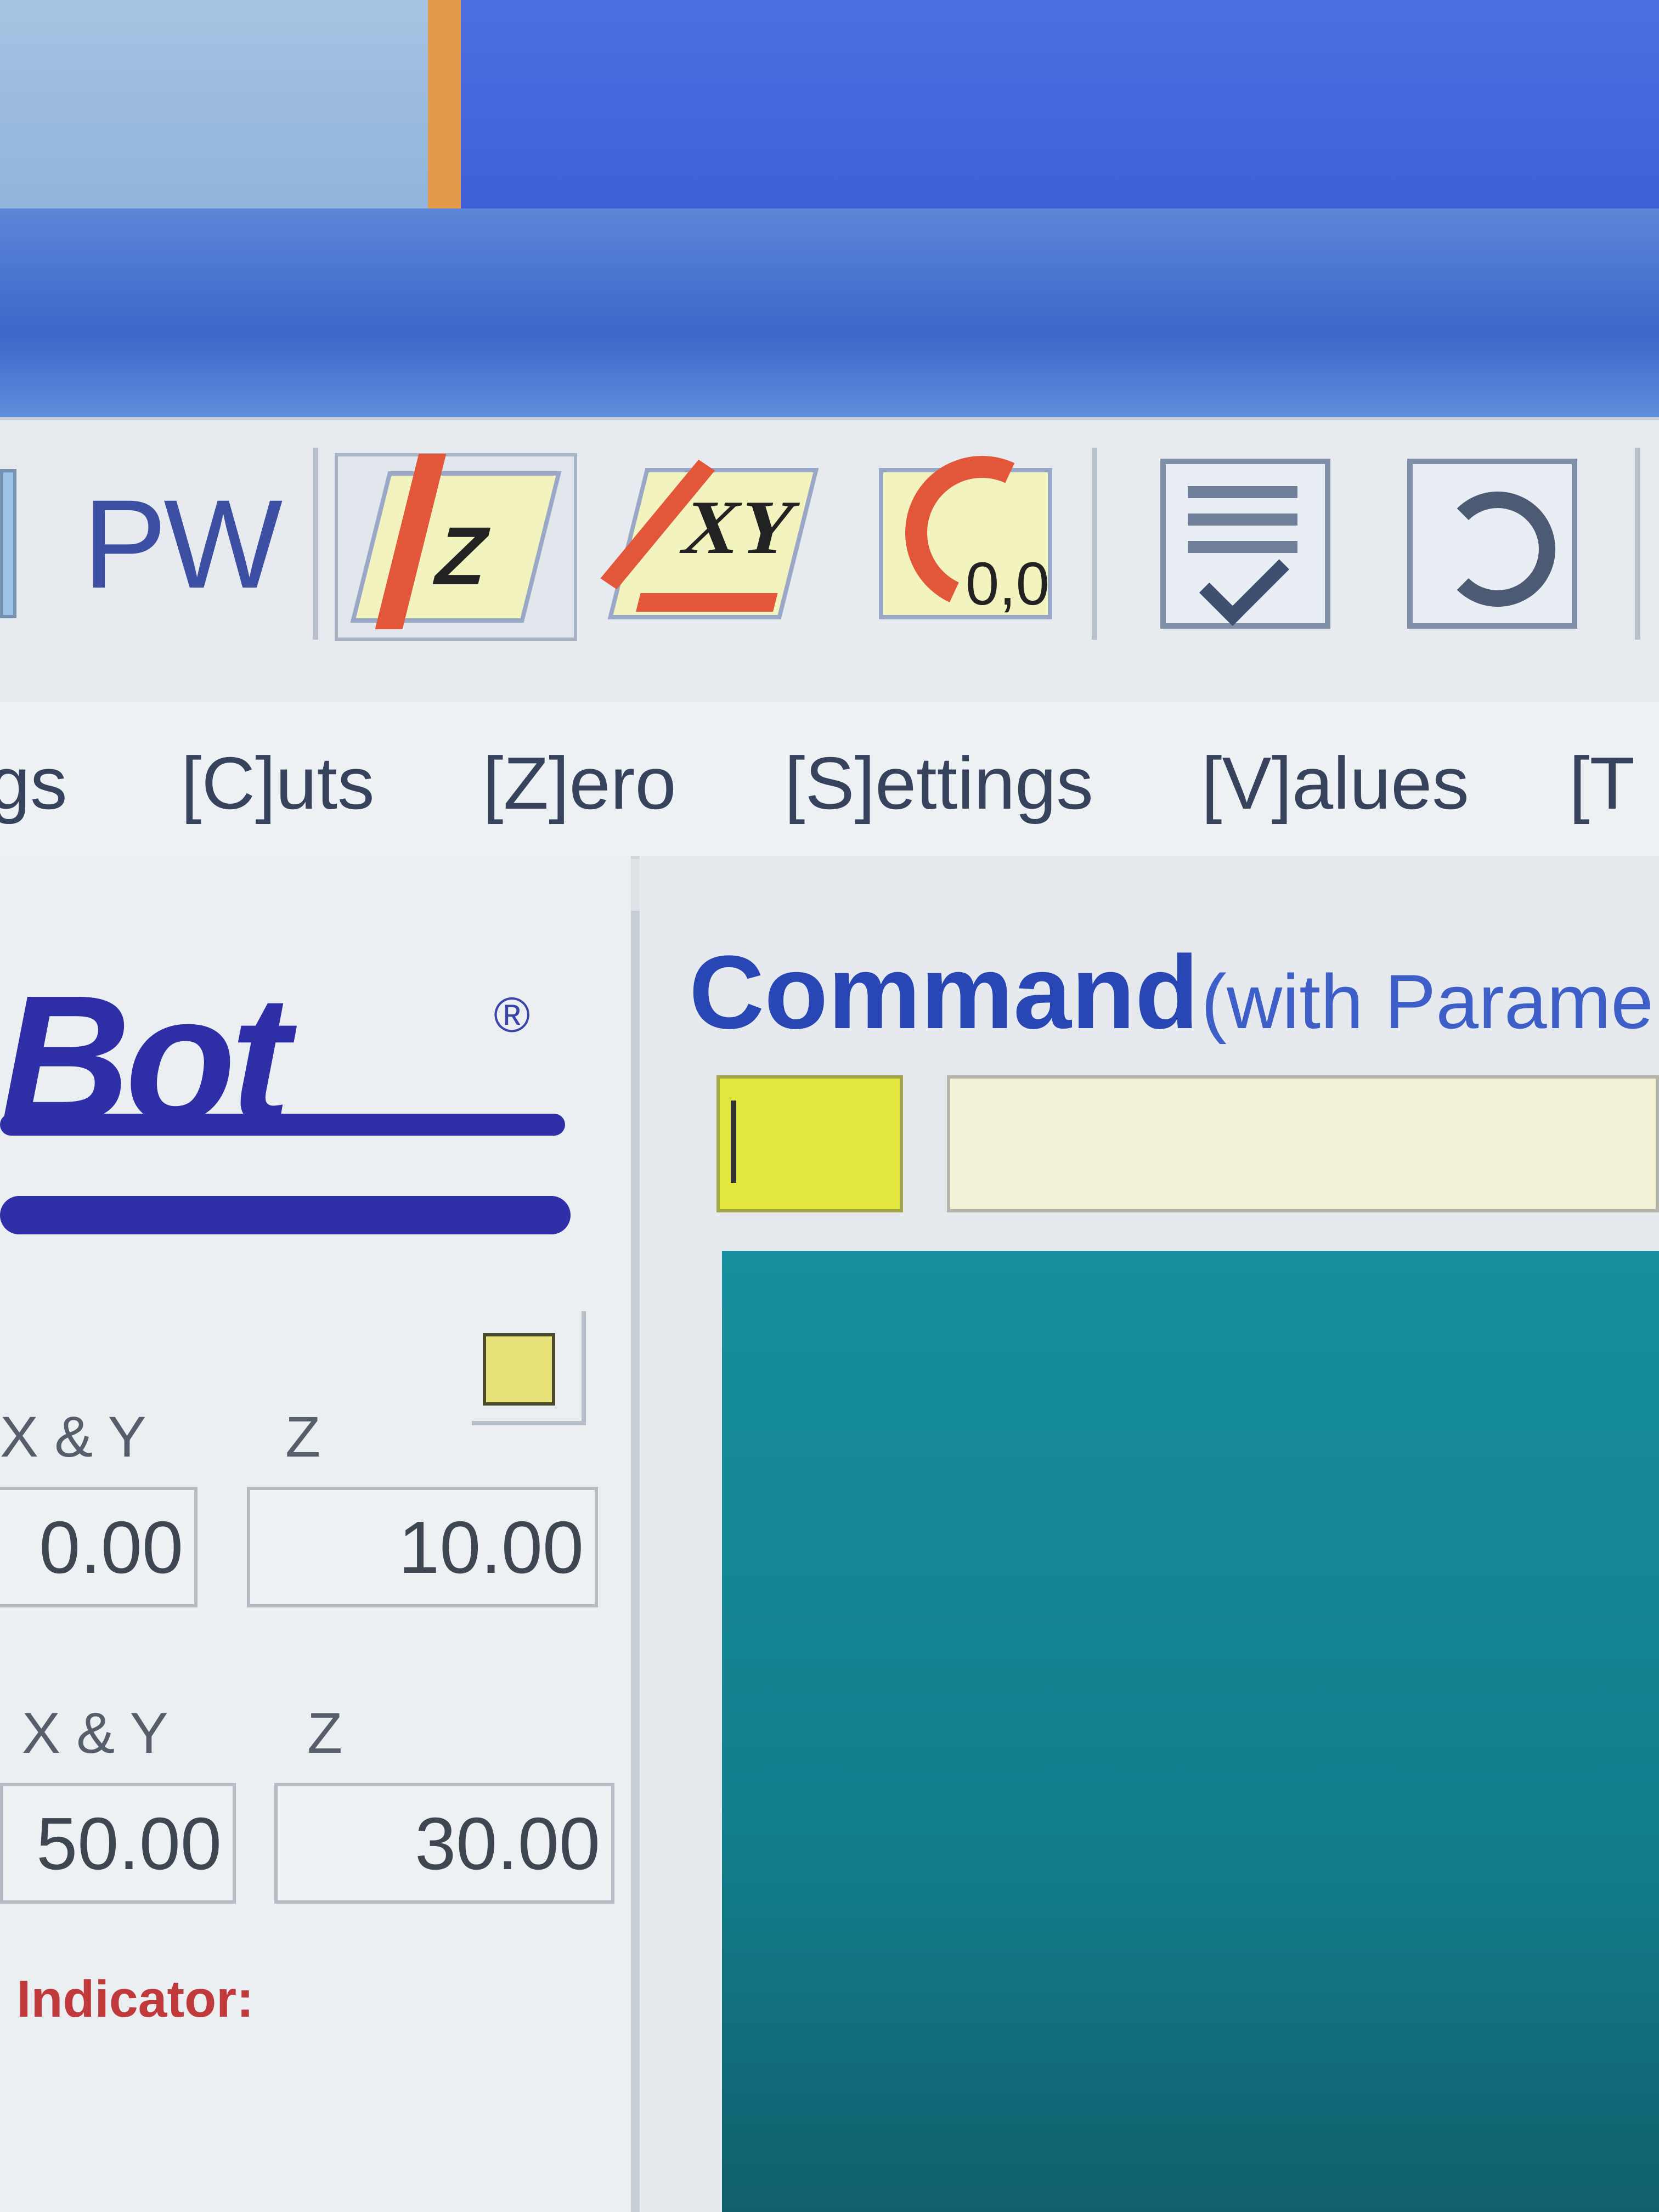 This screenshot has height=2212, width=1659. I want to click on menu-item-settings: [S]ettings, so click(939, 783).